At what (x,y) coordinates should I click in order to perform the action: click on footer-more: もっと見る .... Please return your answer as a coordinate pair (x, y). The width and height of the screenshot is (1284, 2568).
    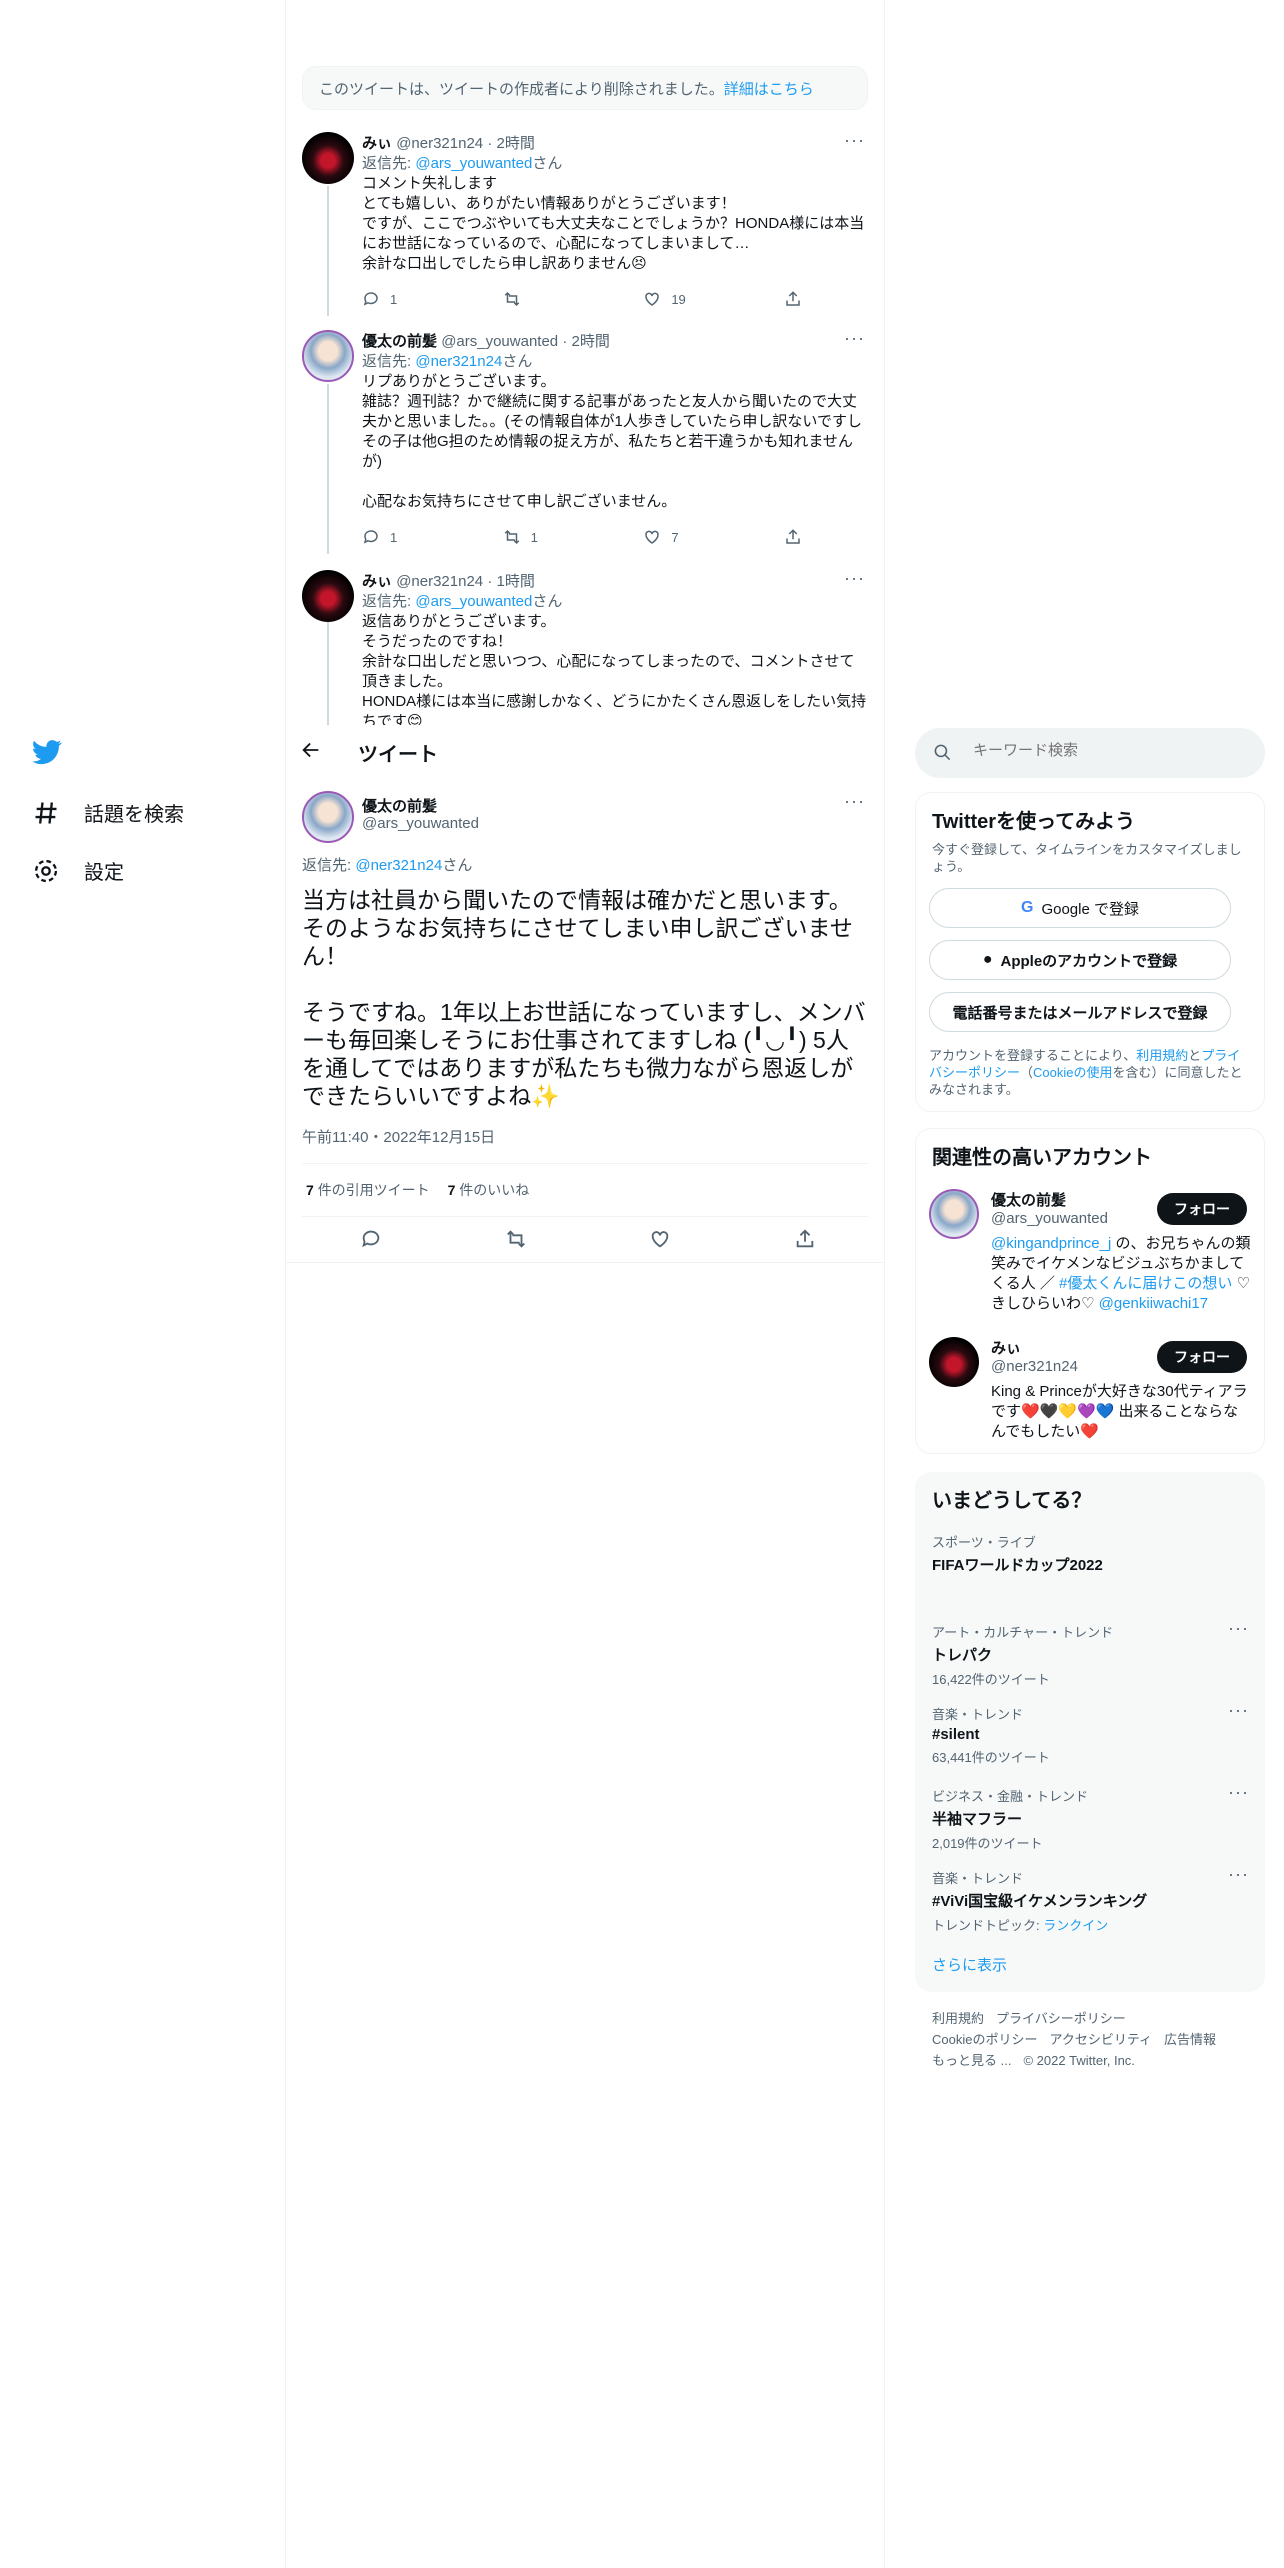
    Looking at the image, I should click on (971, 2060).